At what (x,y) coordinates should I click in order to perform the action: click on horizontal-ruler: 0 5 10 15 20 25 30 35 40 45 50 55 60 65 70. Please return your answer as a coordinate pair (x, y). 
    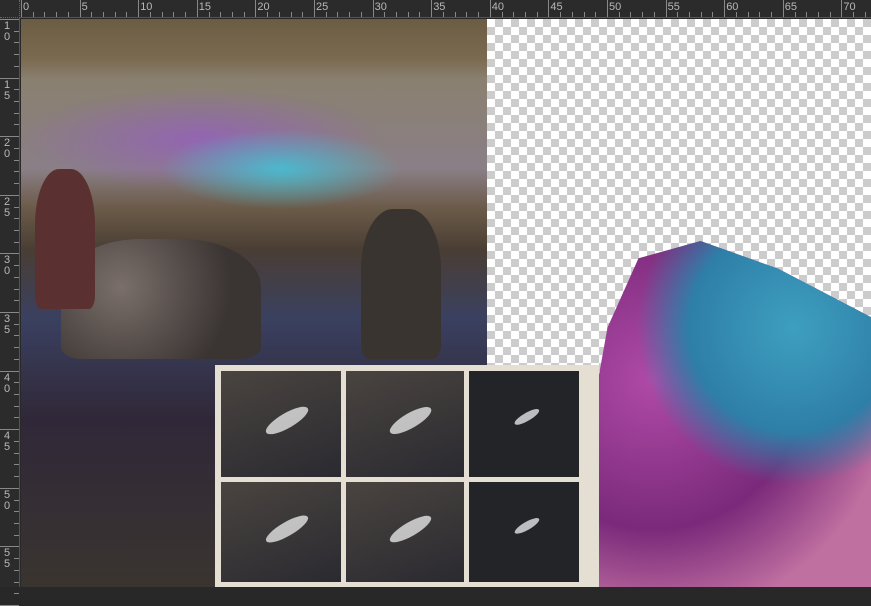
    Looking at the image, I should click on (445, 9).